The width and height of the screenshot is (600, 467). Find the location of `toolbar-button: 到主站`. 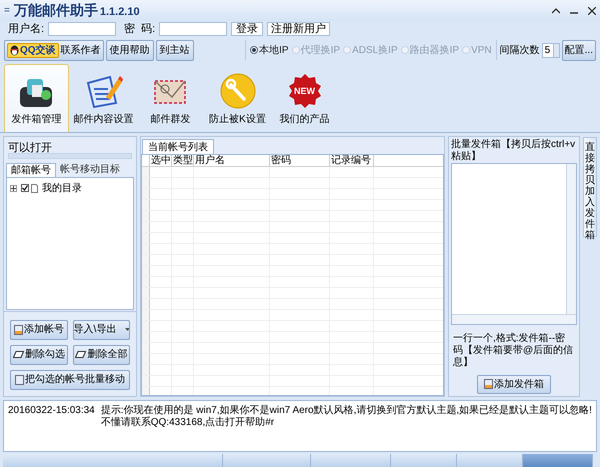

toolbar-button: 到主站 is located at coordinates (175, 50).